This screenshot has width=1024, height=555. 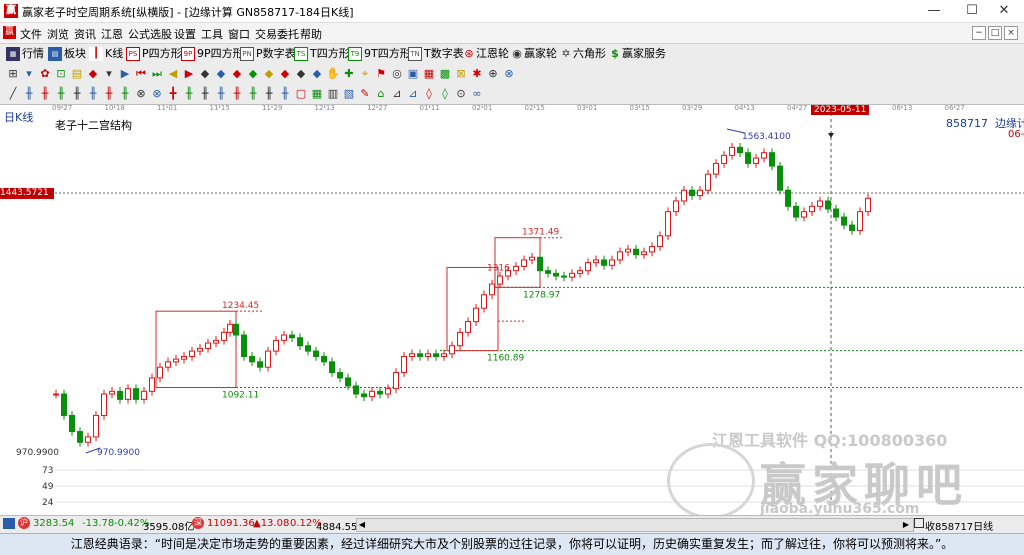 I want to click on menu-tools: 工具, so click(x=212, y=34).